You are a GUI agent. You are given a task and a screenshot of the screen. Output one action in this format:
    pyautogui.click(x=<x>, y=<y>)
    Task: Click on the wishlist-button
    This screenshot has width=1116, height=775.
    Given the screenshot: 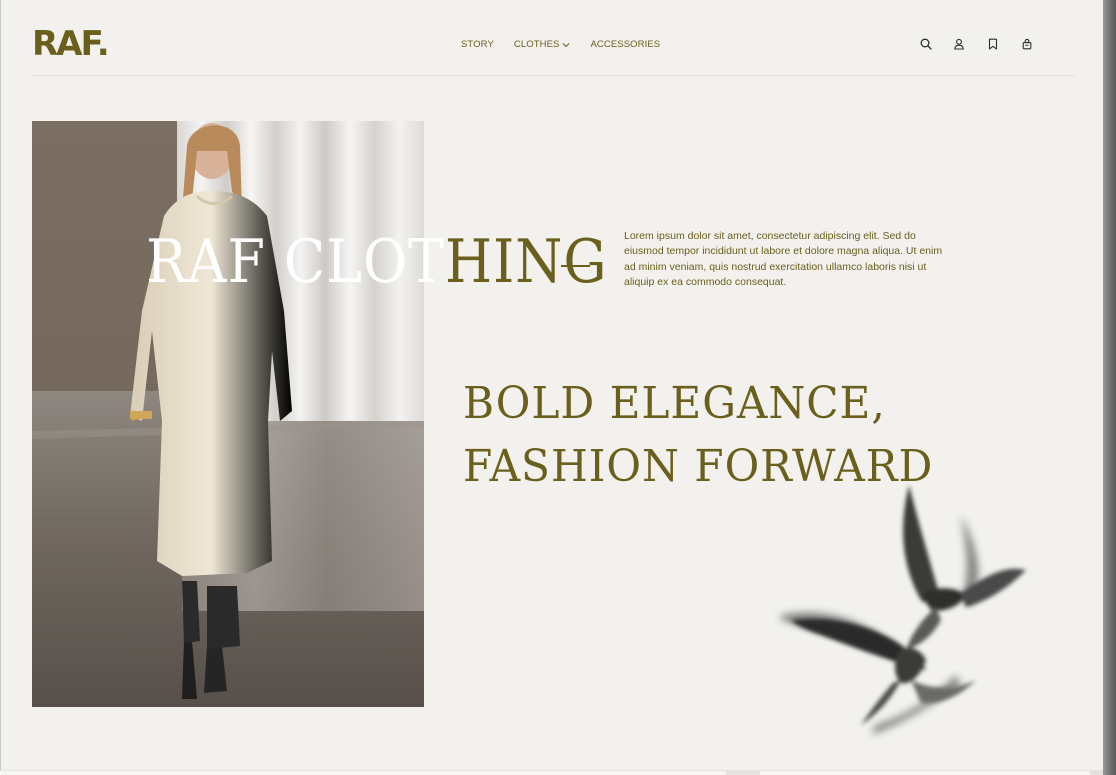 What is the action you would take?
    pyautogui.click(x=993, y=44)
    